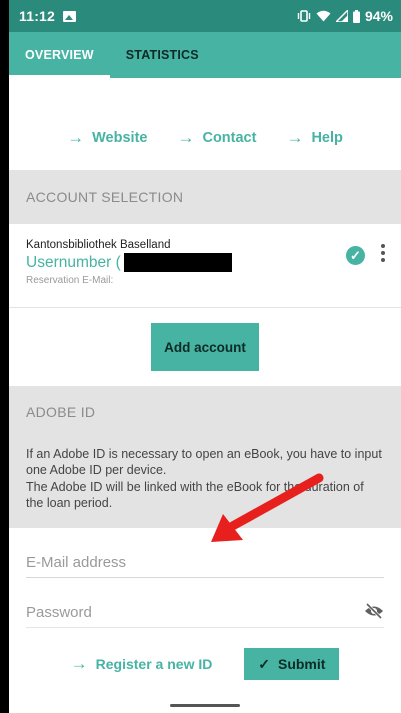  I want to click on email-placeholder: E-Mail address, so click(76, 562).